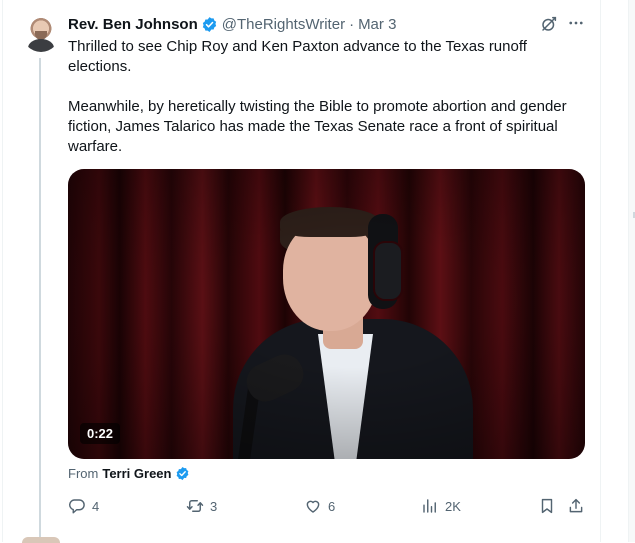 Image resolution: width=635 pixels, height=543 pixels. Describe the element at coordinates (133, 24) in the screenshot. I see `author-name: Rev. Ben Johnson` at that location.